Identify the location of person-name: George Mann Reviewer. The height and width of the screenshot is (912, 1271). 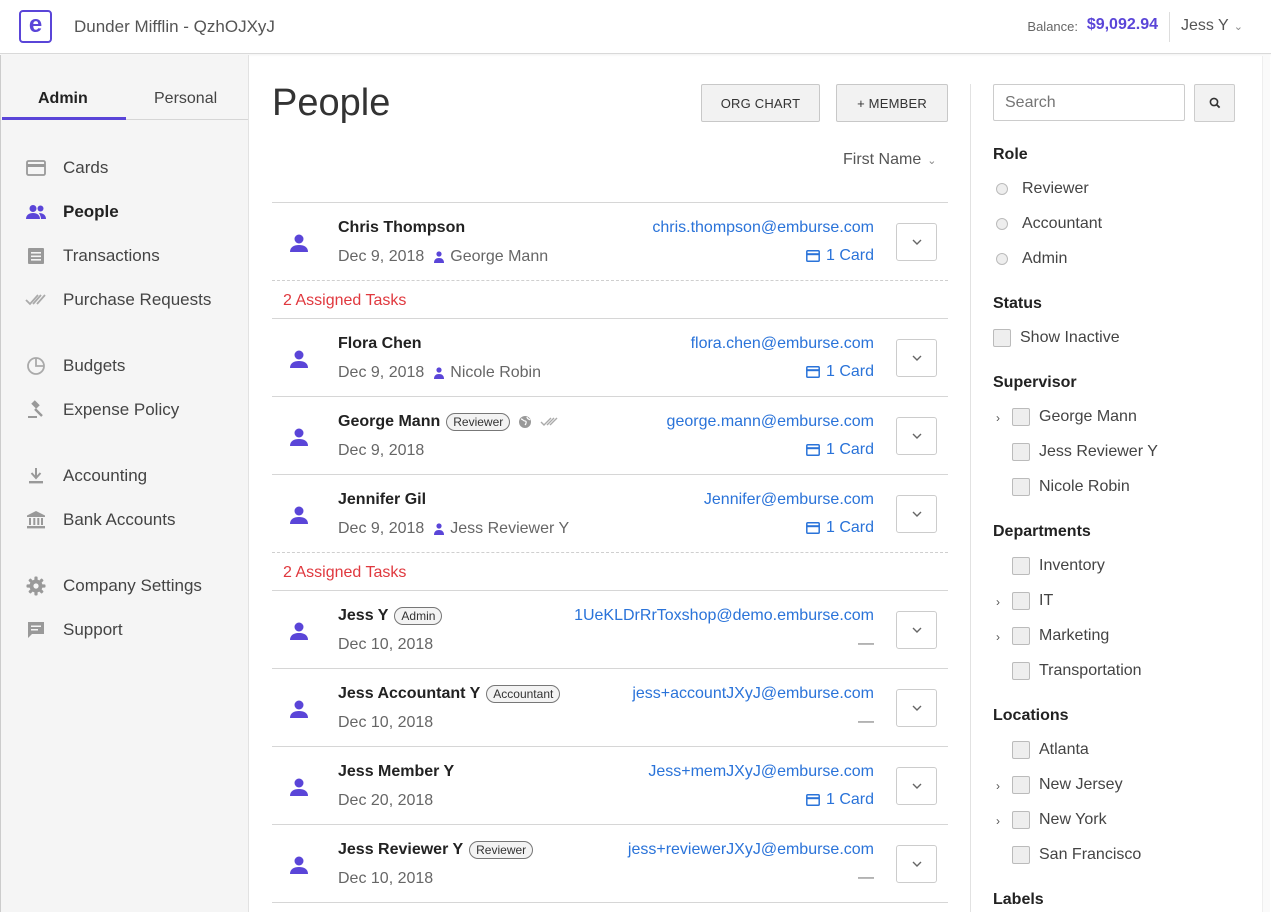
(448, 422).